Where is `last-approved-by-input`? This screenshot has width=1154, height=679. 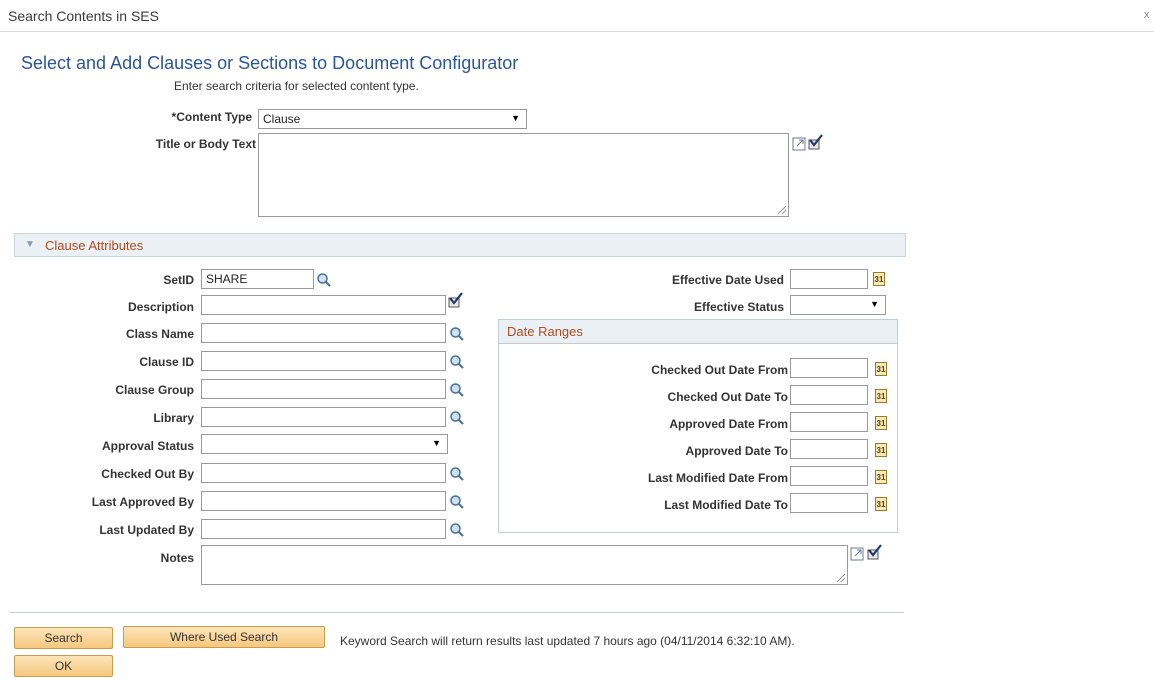
last-approved-by-input is located at coordinates (323, 501).